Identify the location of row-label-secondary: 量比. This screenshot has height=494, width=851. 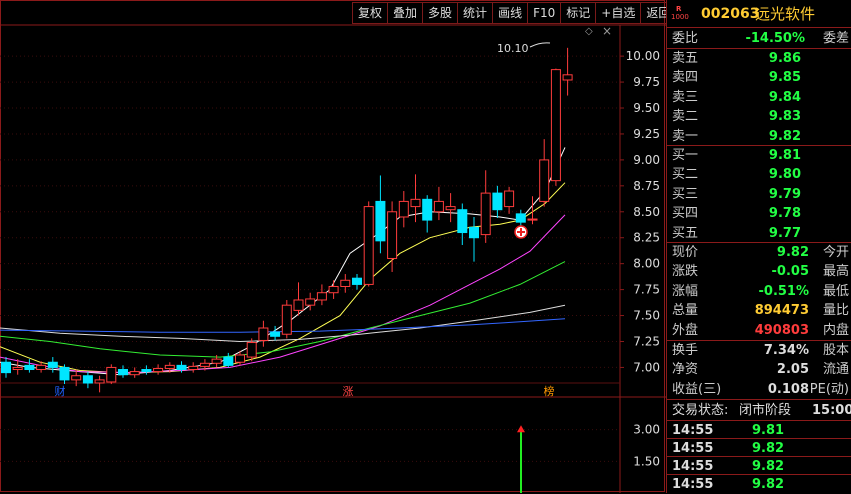
(835, 311).